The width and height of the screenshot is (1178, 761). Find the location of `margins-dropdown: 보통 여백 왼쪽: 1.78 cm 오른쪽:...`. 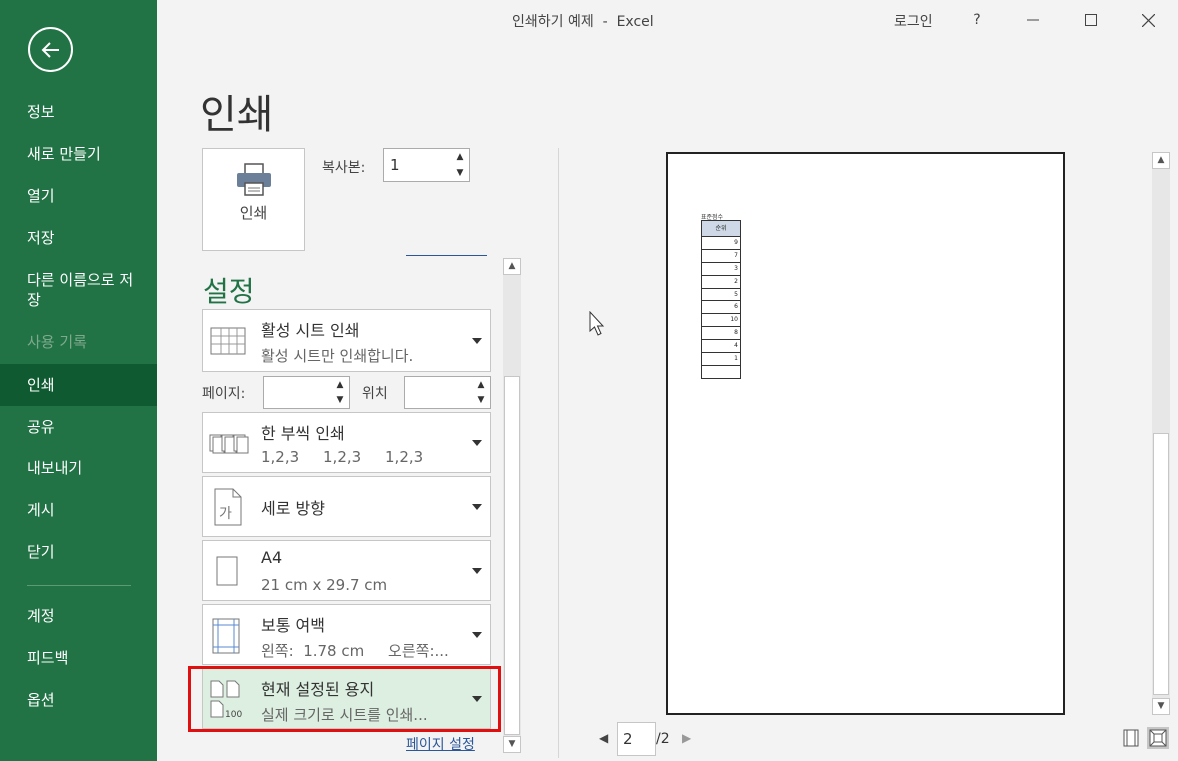

margins-dropdown: 보통 여백 왼쪽: 1.78 cm 오른쪽:... is located at coordinates (346, 634).